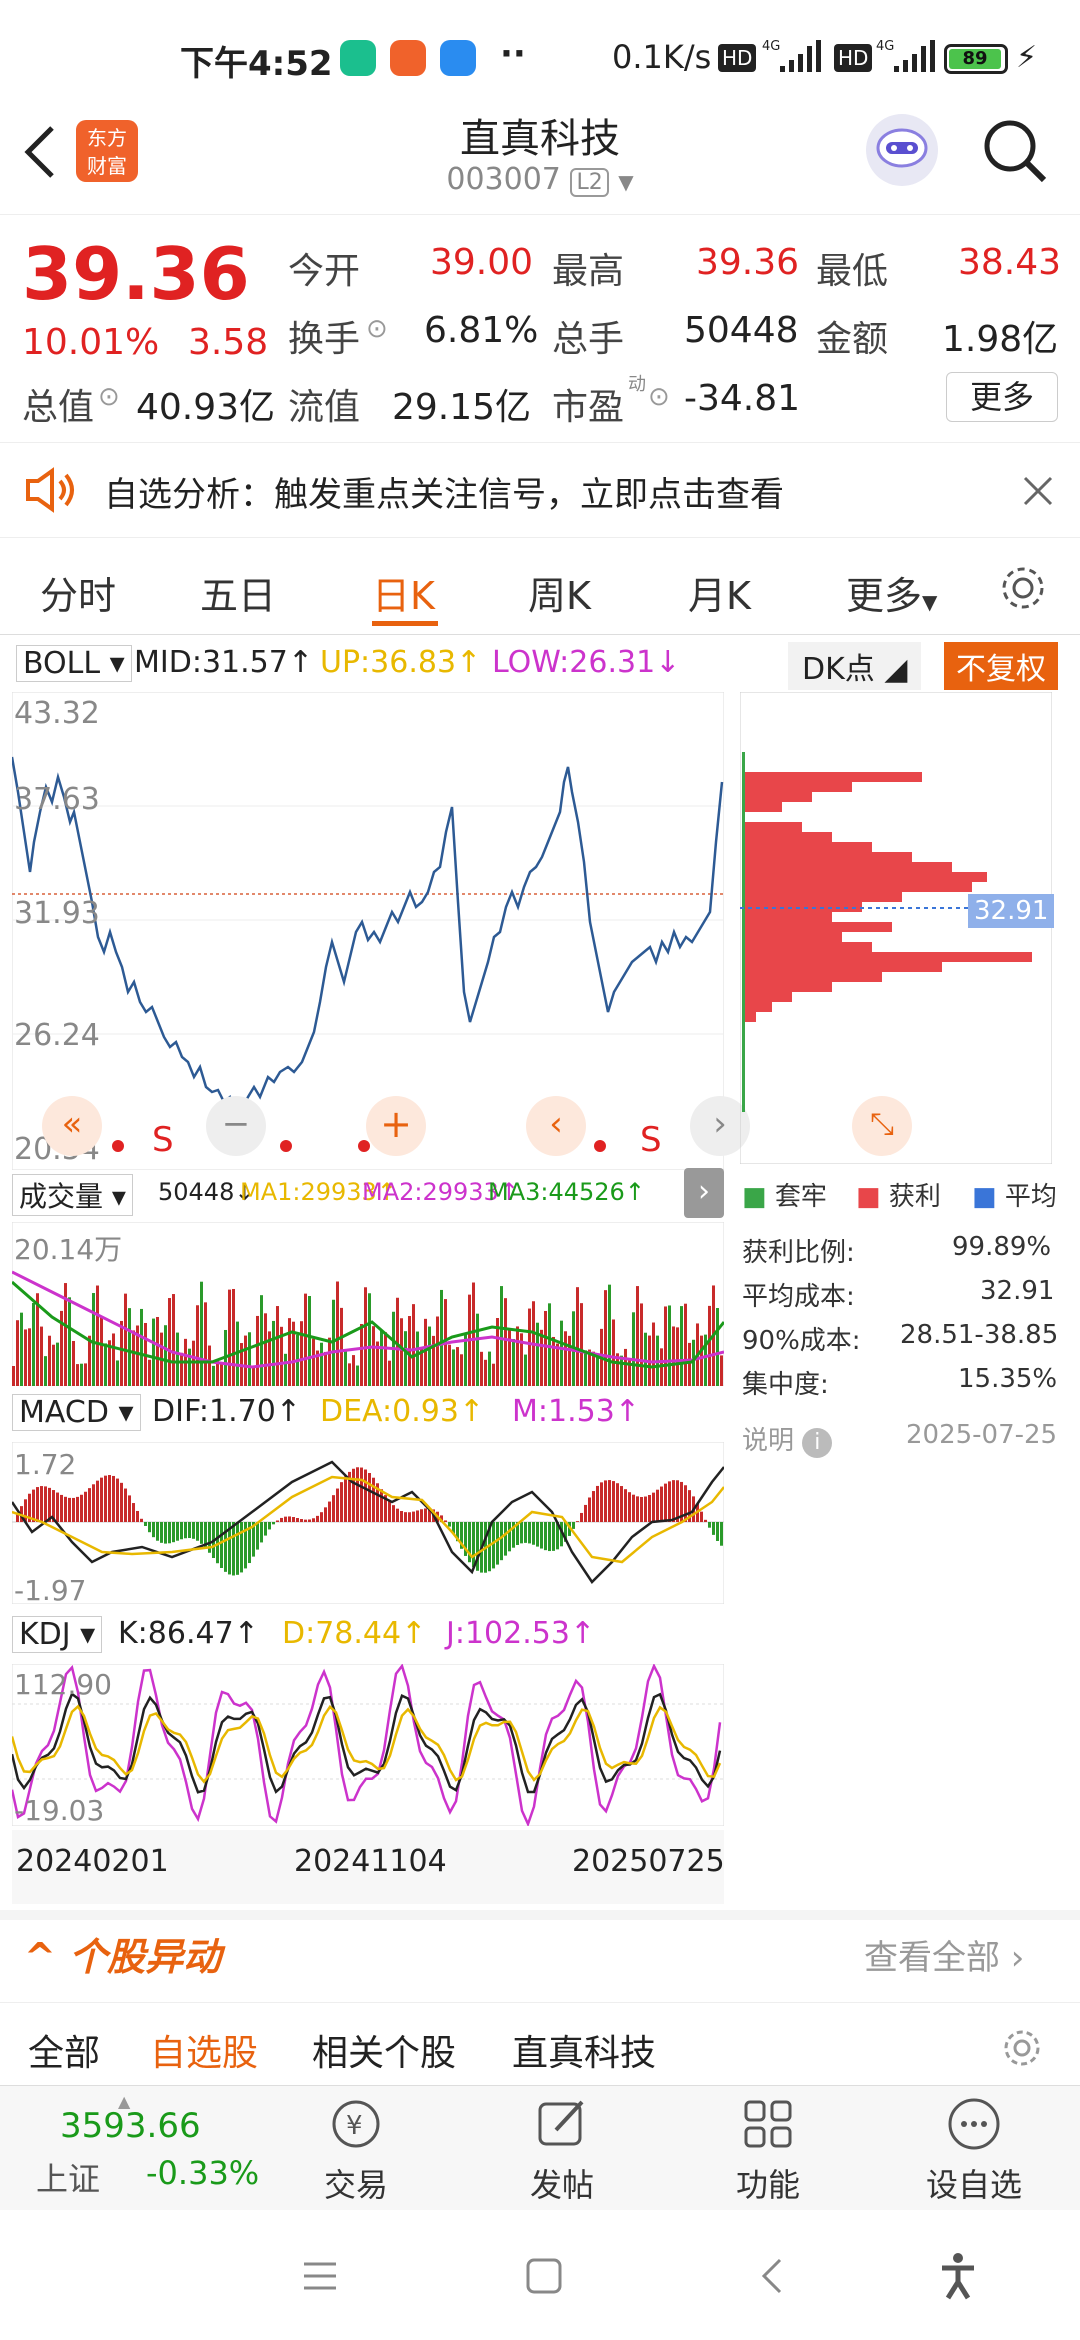 This screenshot has height=2340, width=1080. I want to click on accessibility-icon, so click(958, 2276).